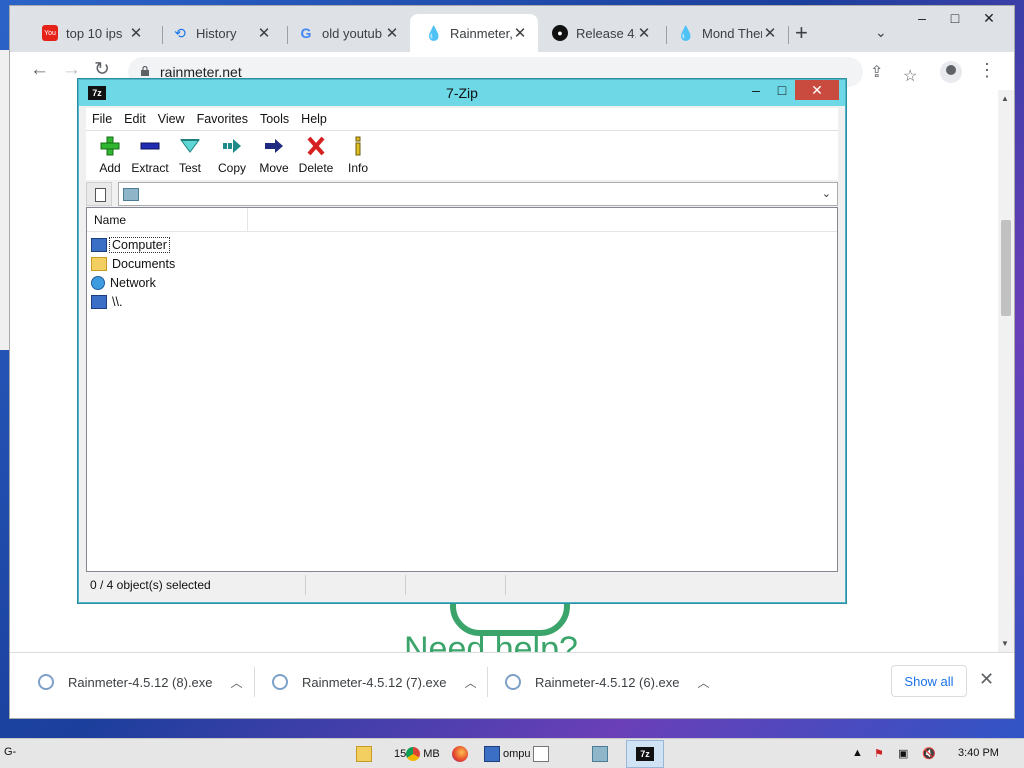  Describe the element at coordinates (725, 33) in the screenshot. I see `tab-mond-theme: 💧 Mond Ther ✕` at that location.